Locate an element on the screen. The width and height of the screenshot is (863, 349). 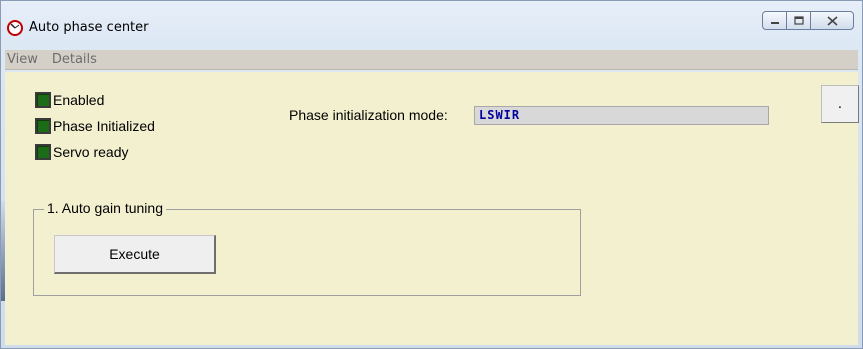
minimize-icon is located at coordinates (774, 22).